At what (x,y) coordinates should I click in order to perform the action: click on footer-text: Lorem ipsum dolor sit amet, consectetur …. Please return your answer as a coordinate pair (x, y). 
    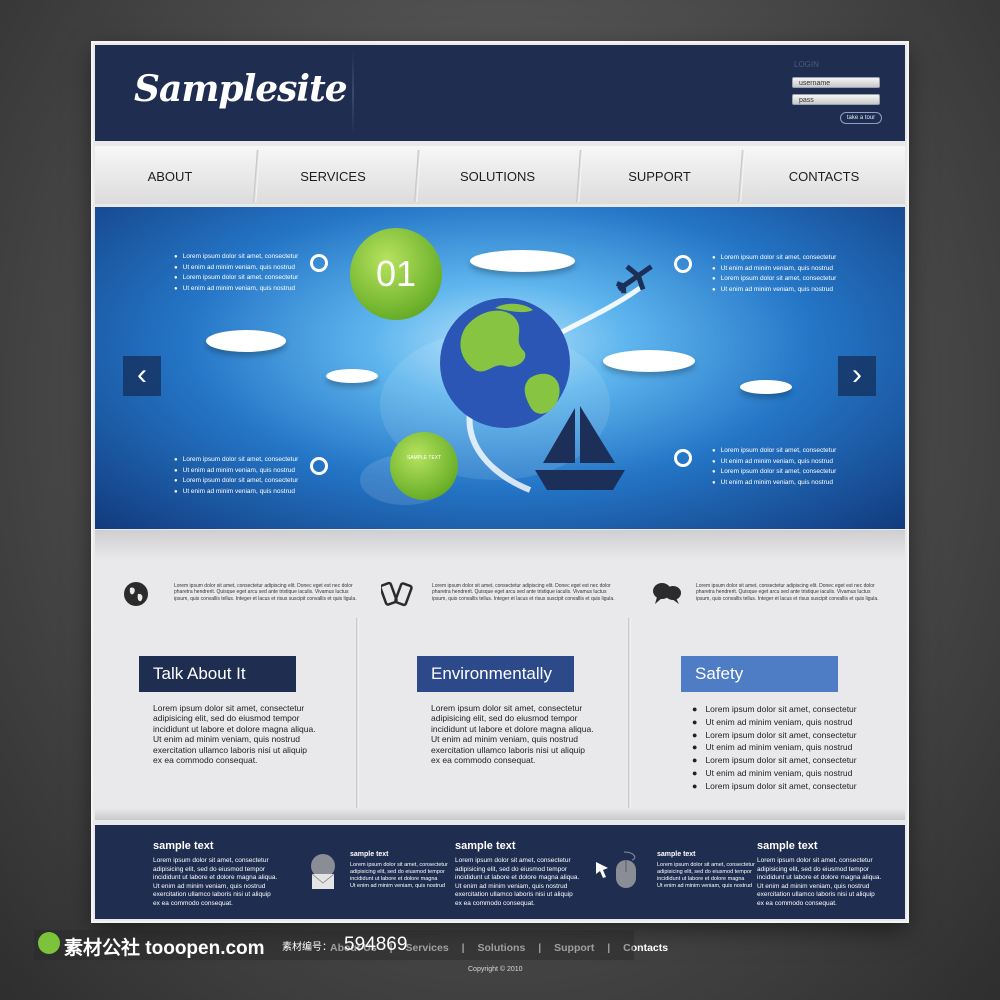
    Looking at the image, I should click on (819, 882).